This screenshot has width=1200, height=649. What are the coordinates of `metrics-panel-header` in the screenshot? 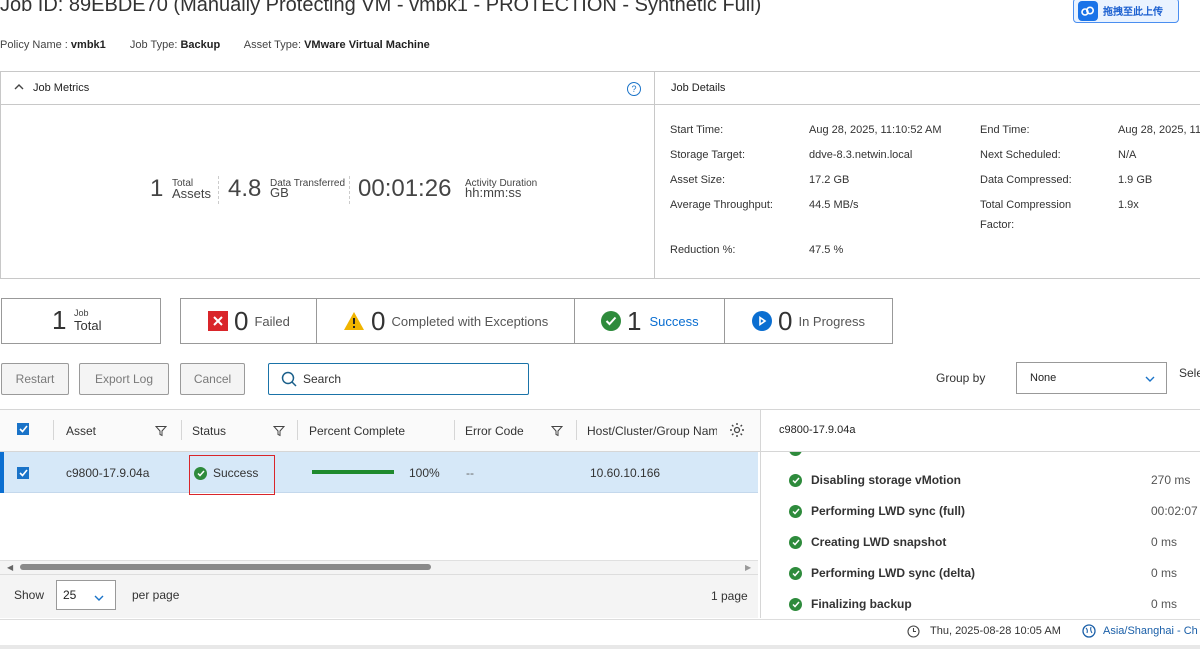 It's located at (600, 88).